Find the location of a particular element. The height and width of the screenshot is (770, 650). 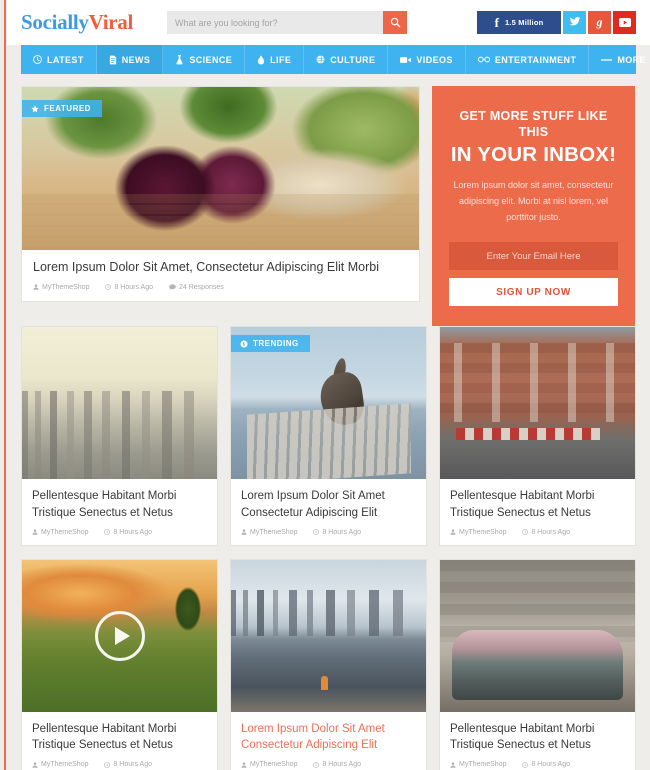

search-form is located at coordinates (287, 22).